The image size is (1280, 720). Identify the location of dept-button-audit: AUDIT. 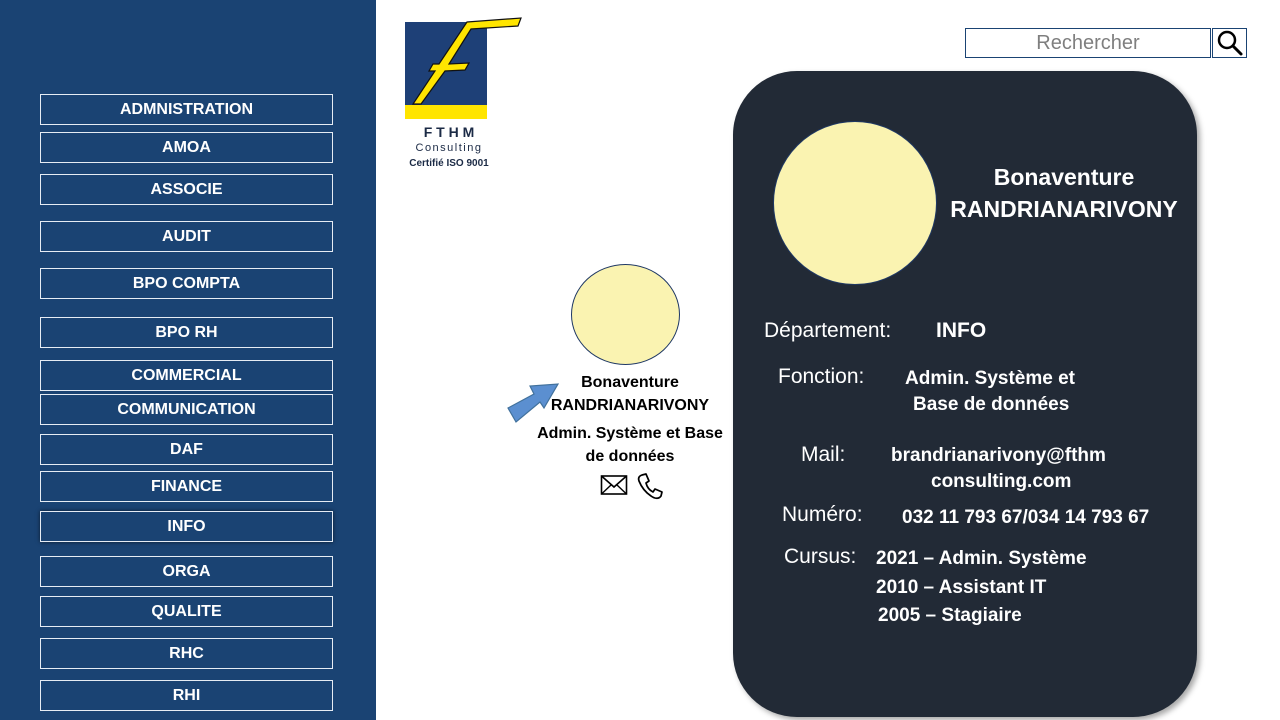
(186, 236).